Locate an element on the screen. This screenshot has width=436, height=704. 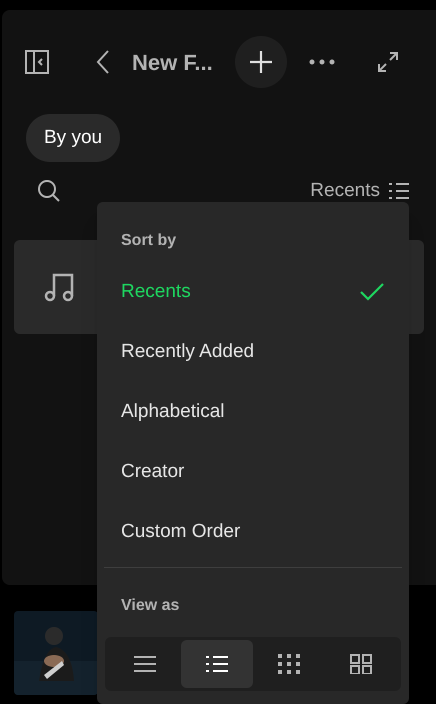
menu-item: Recents is located at coordinates (253, 292).